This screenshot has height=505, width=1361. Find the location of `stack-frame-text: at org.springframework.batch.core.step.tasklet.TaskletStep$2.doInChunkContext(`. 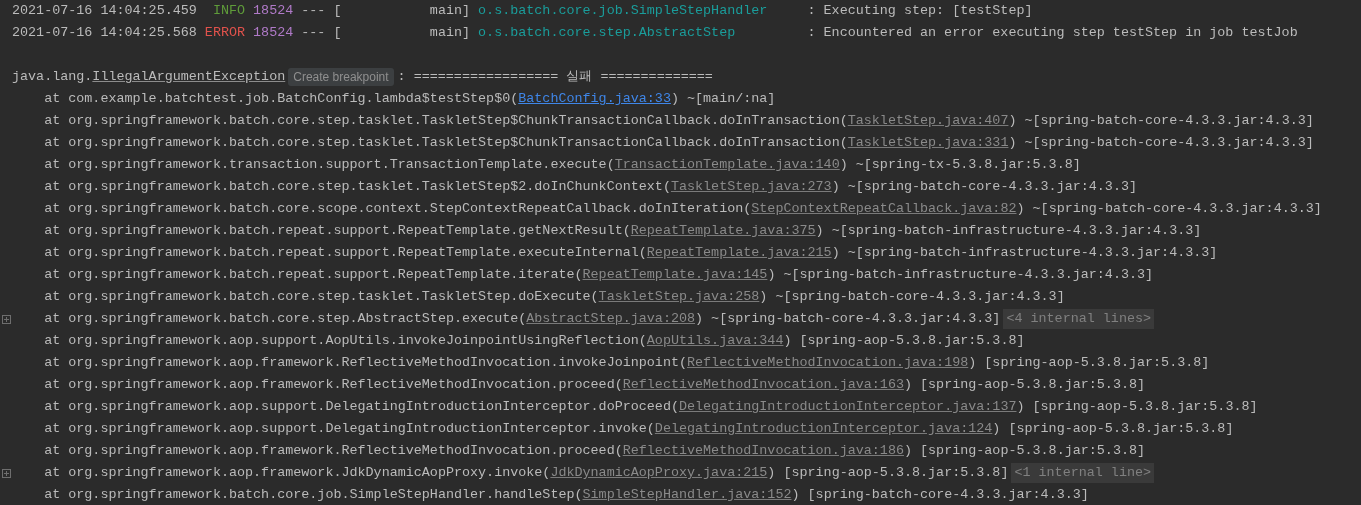

stack-frame-text: at org.springframework.batch.core.step.tasklet.TaskletStep$2.doInChunkContext( is located at coordinates (357, 187).